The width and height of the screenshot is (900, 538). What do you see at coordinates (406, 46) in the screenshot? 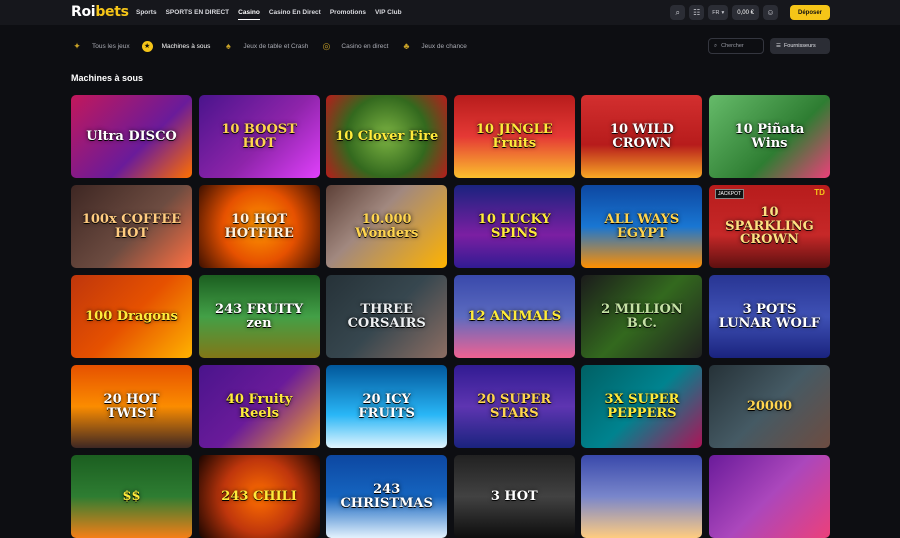
I see `luck-games-icon: ♣` at bounding box center [406, 46].